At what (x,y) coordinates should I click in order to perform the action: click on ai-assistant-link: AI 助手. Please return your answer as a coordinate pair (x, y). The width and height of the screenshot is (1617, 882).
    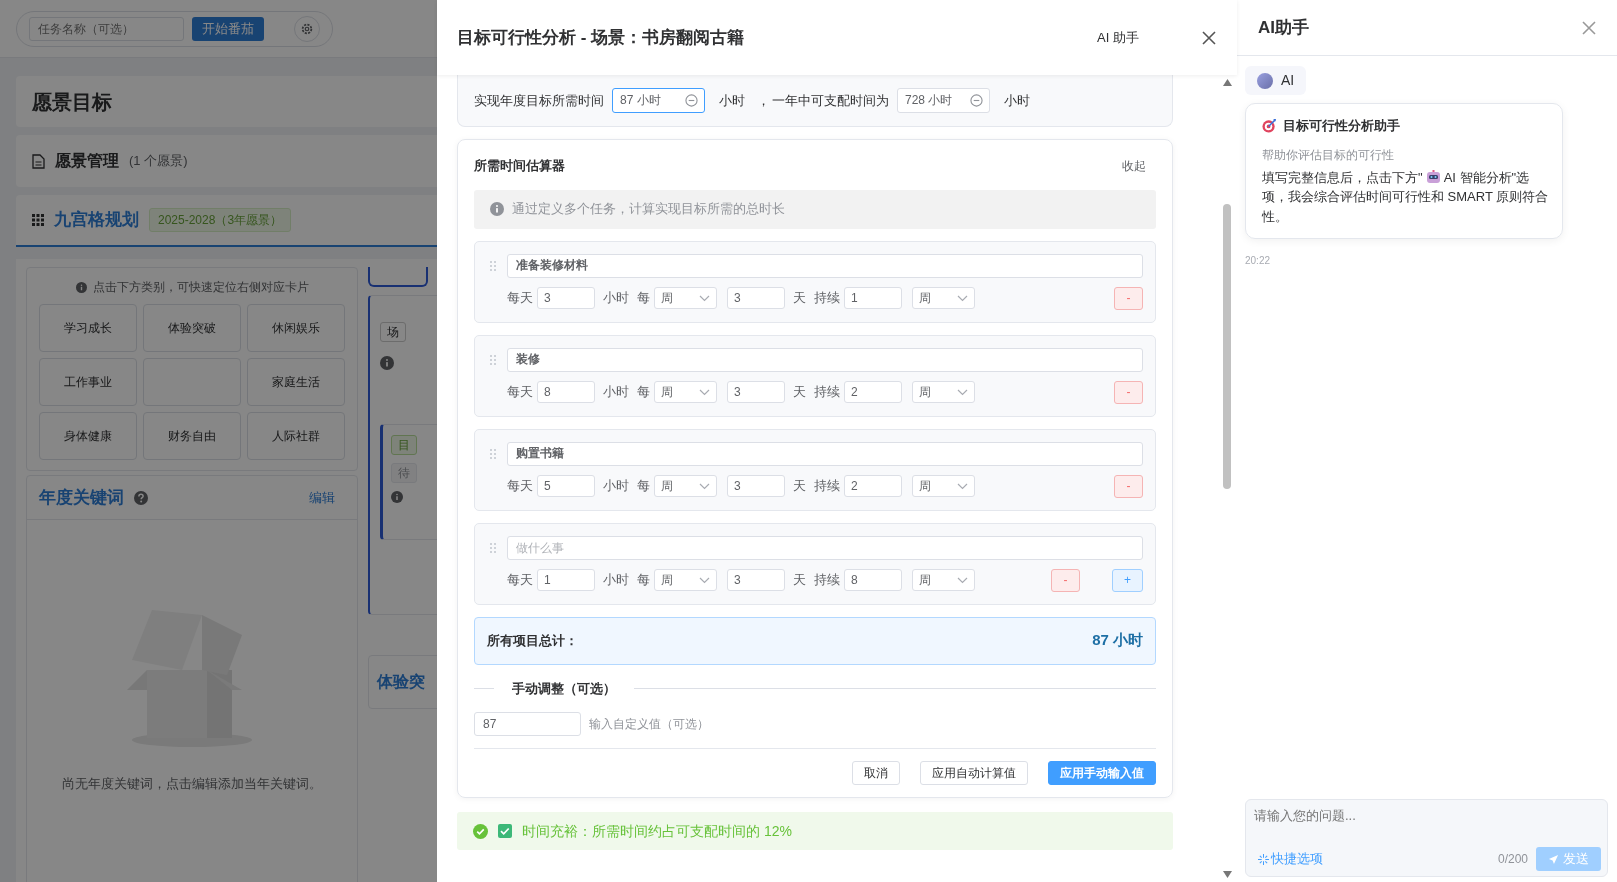
    Looking at the image, I should click on (1118, 37).